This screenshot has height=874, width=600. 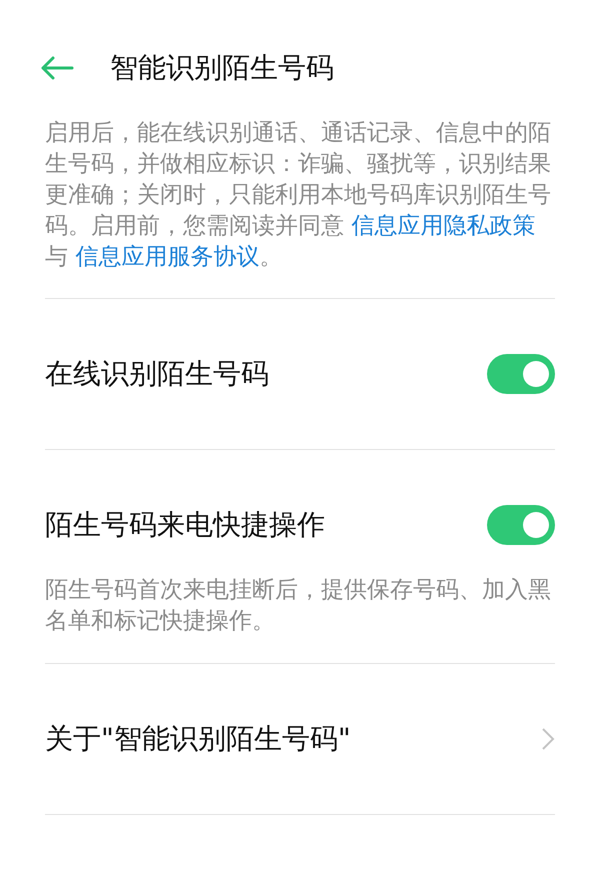 I want to click on chevron-right-icon, so click(x=548, y=739).